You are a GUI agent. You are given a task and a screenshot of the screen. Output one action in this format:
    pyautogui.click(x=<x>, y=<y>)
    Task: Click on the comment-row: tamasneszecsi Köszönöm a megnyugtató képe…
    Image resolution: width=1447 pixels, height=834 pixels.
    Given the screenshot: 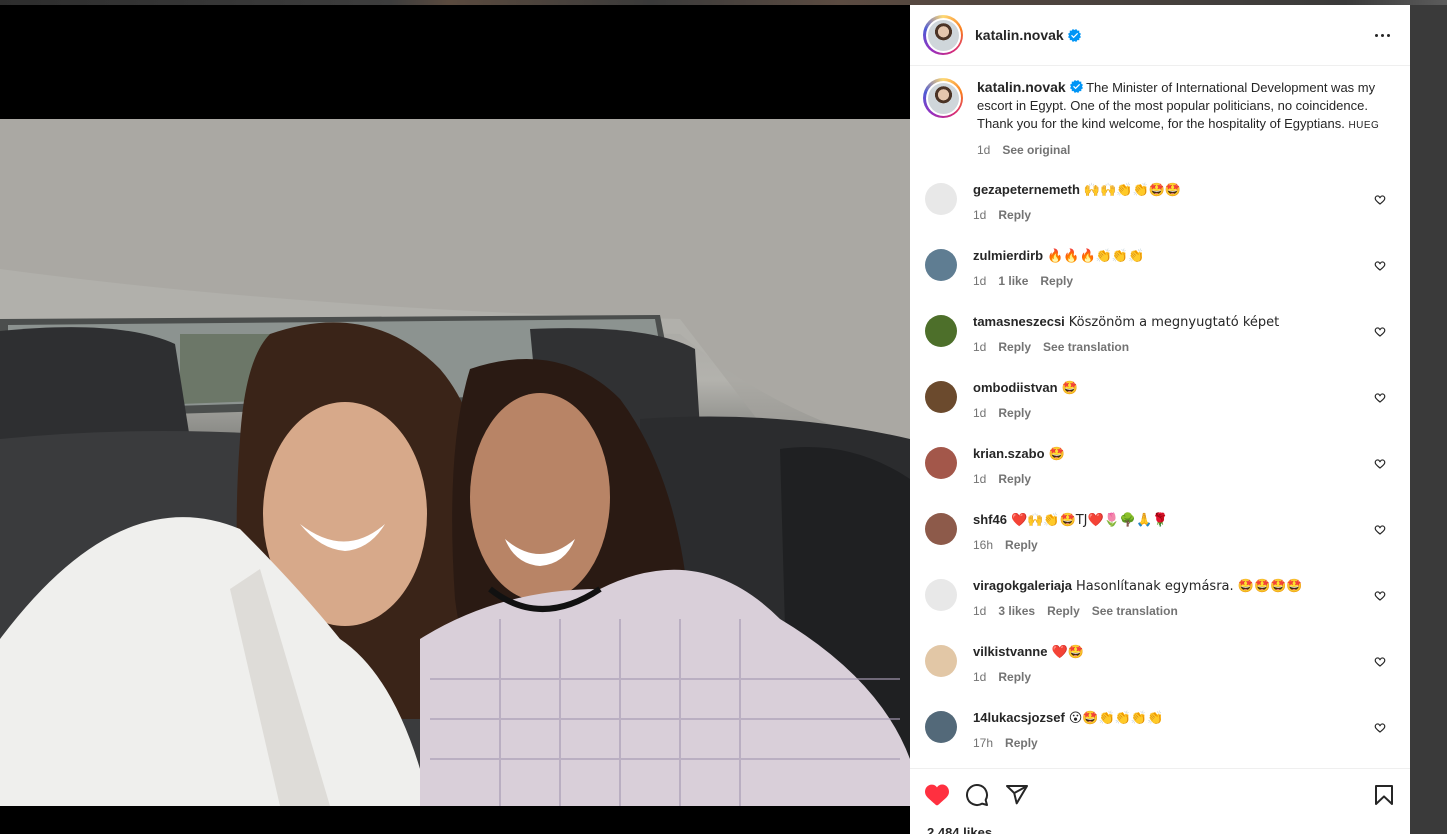 What is the action you would take?
    pyautogui.click(x=1158, y=346)
    